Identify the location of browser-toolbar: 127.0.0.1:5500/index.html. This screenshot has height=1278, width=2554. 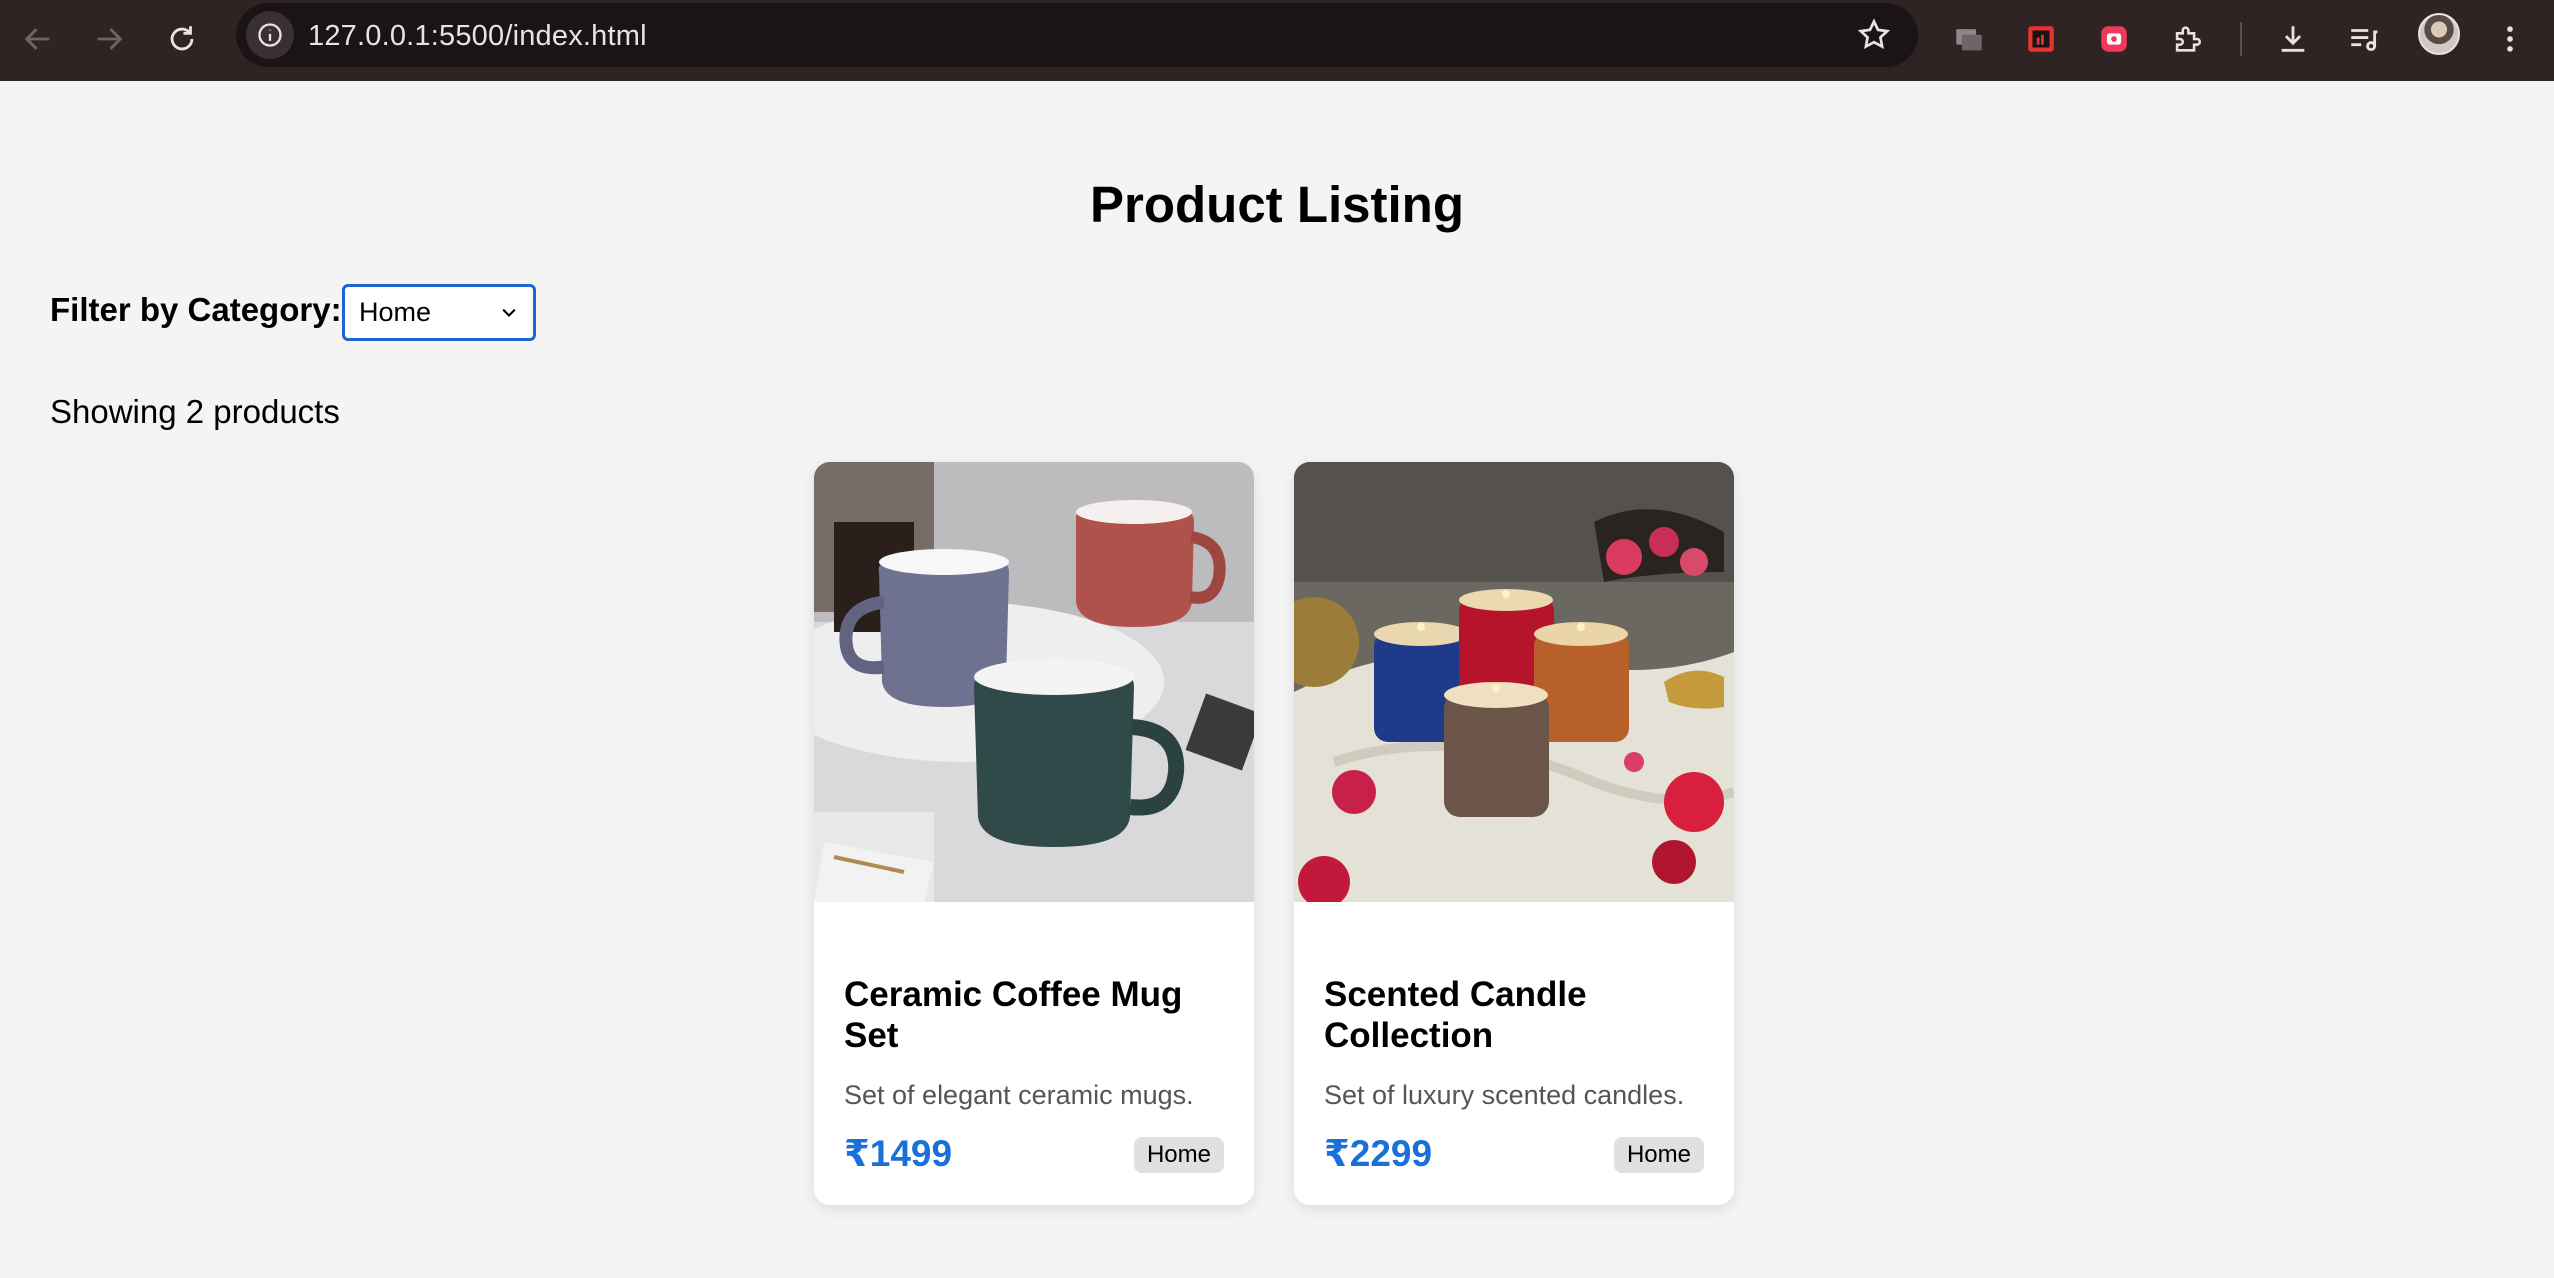
(1277, 40).